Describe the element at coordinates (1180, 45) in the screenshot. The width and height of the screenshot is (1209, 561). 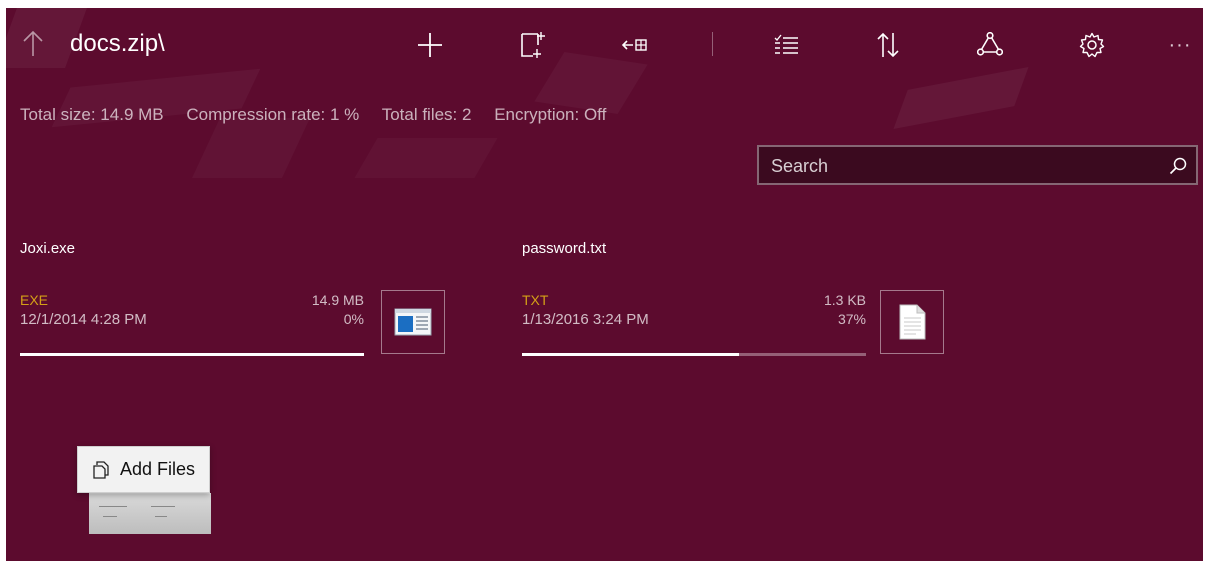
I see `more-options-button: ···` at that location.